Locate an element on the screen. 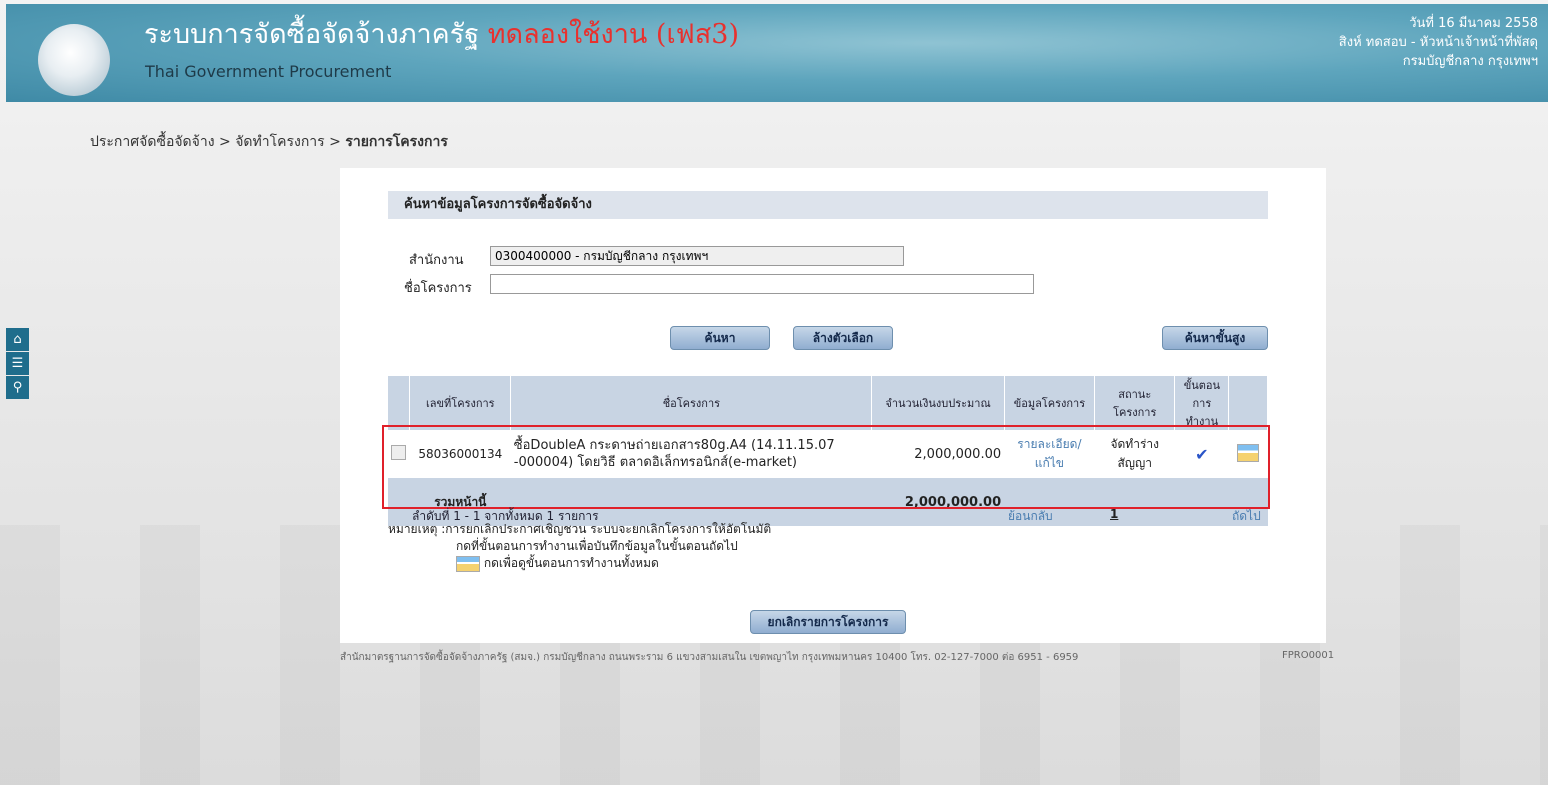  steps-header is located at coordinates (1248, 403).